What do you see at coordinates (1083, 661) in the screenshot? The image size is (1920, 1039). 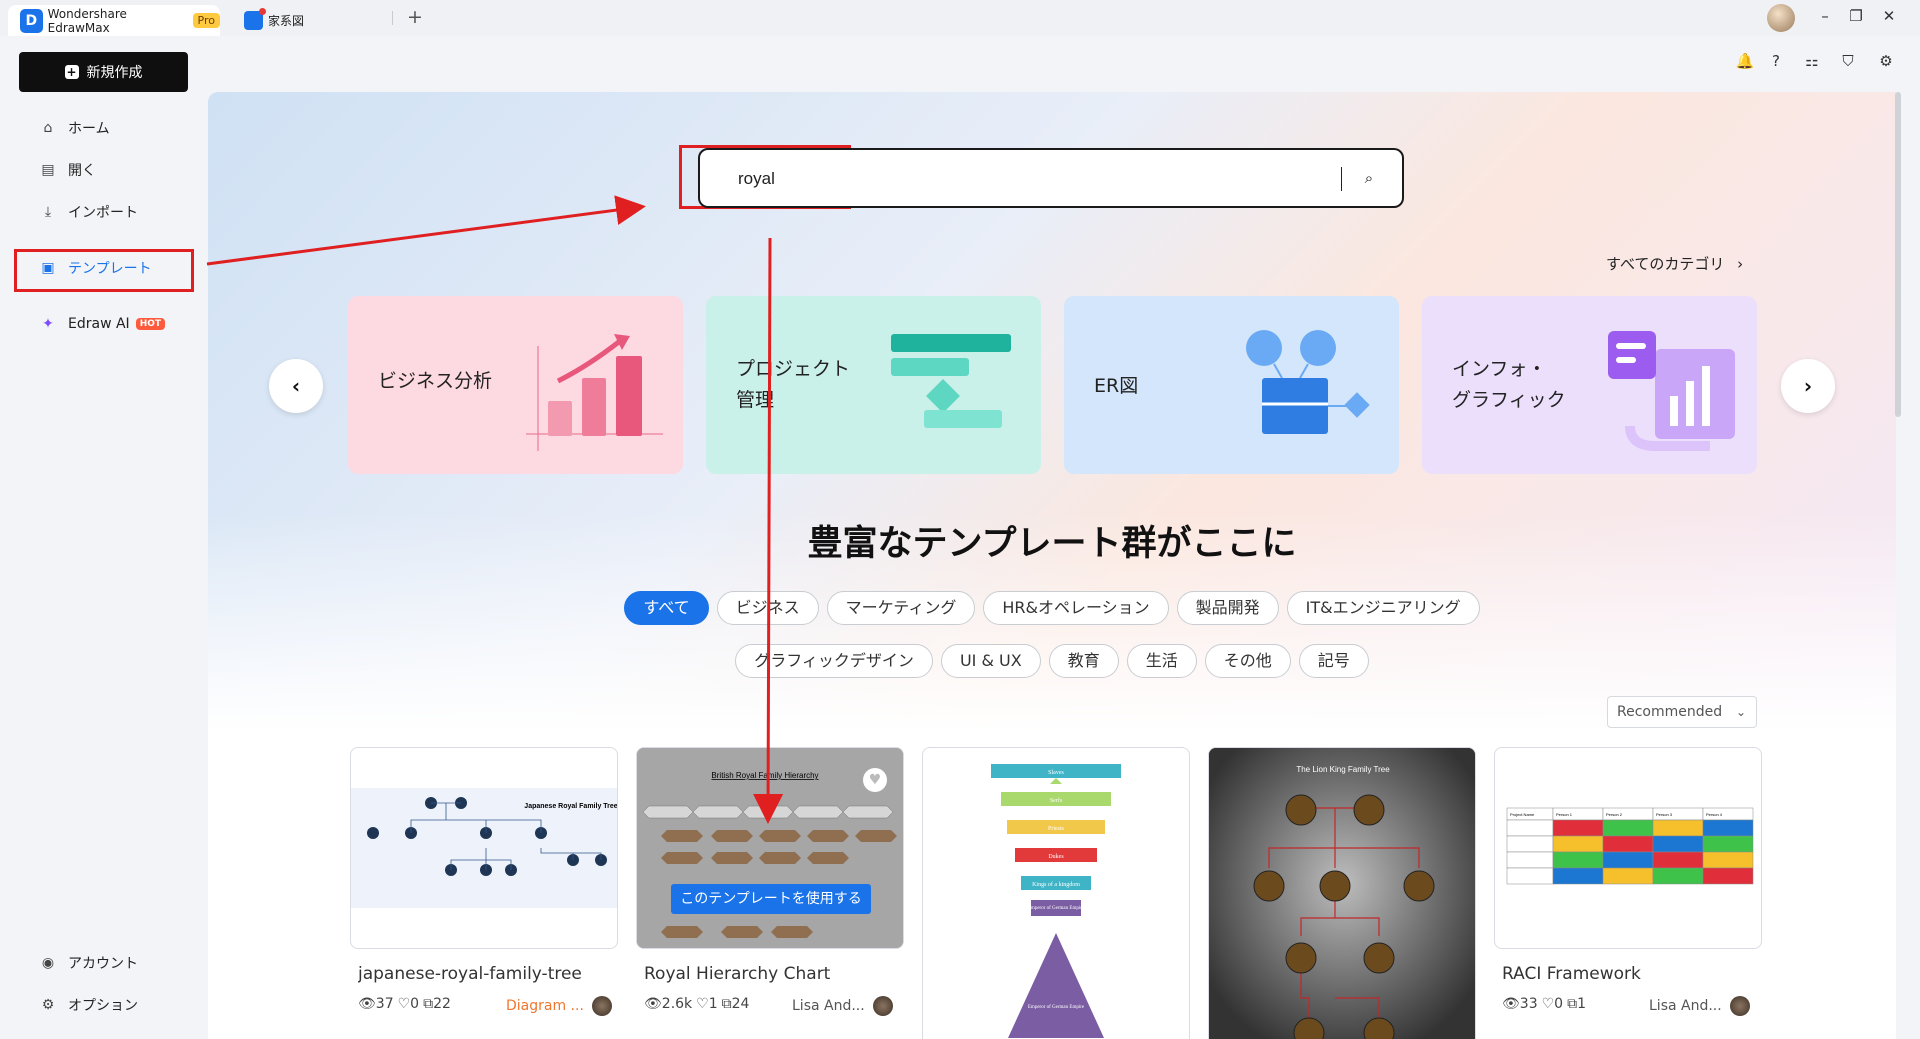 I see `filter-chip-education: 教育` at bounding box center [1083, 661].